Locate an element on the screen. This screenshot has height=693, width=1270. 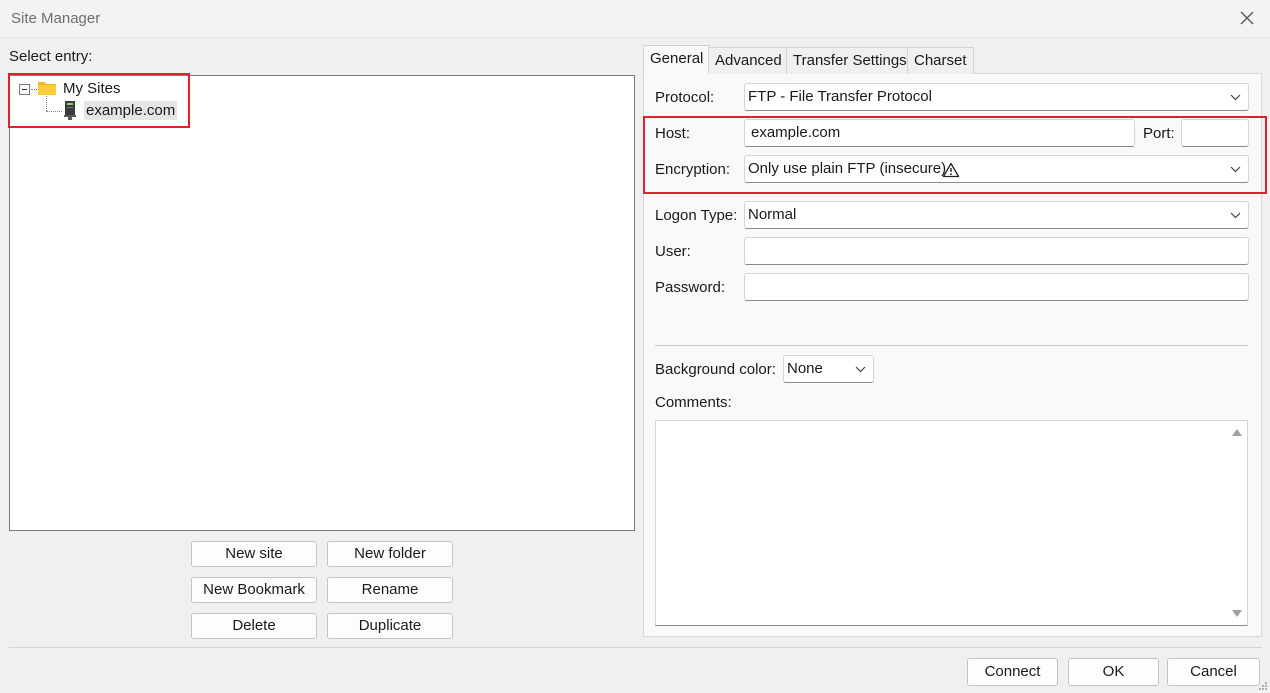
select-entry-label: Select entry: is located at coordinates (51, 56).